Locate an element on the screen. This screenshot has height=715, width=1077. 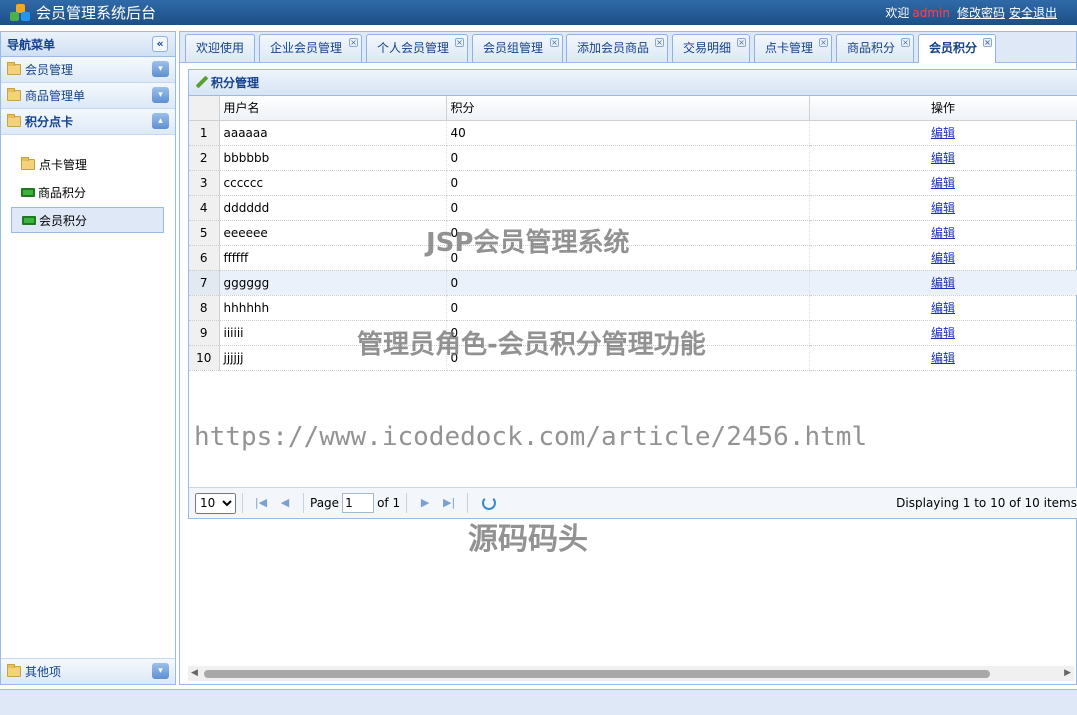
nav-section-product-management: 商品管理单 ▾ is located at coordinates (88, 96).